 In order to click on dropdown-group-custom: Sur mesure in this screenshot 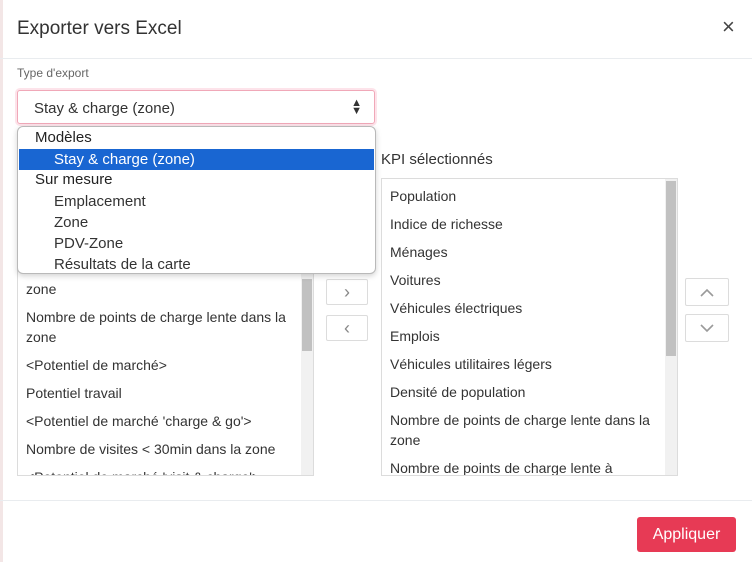, I will do `click(74, 179)`.